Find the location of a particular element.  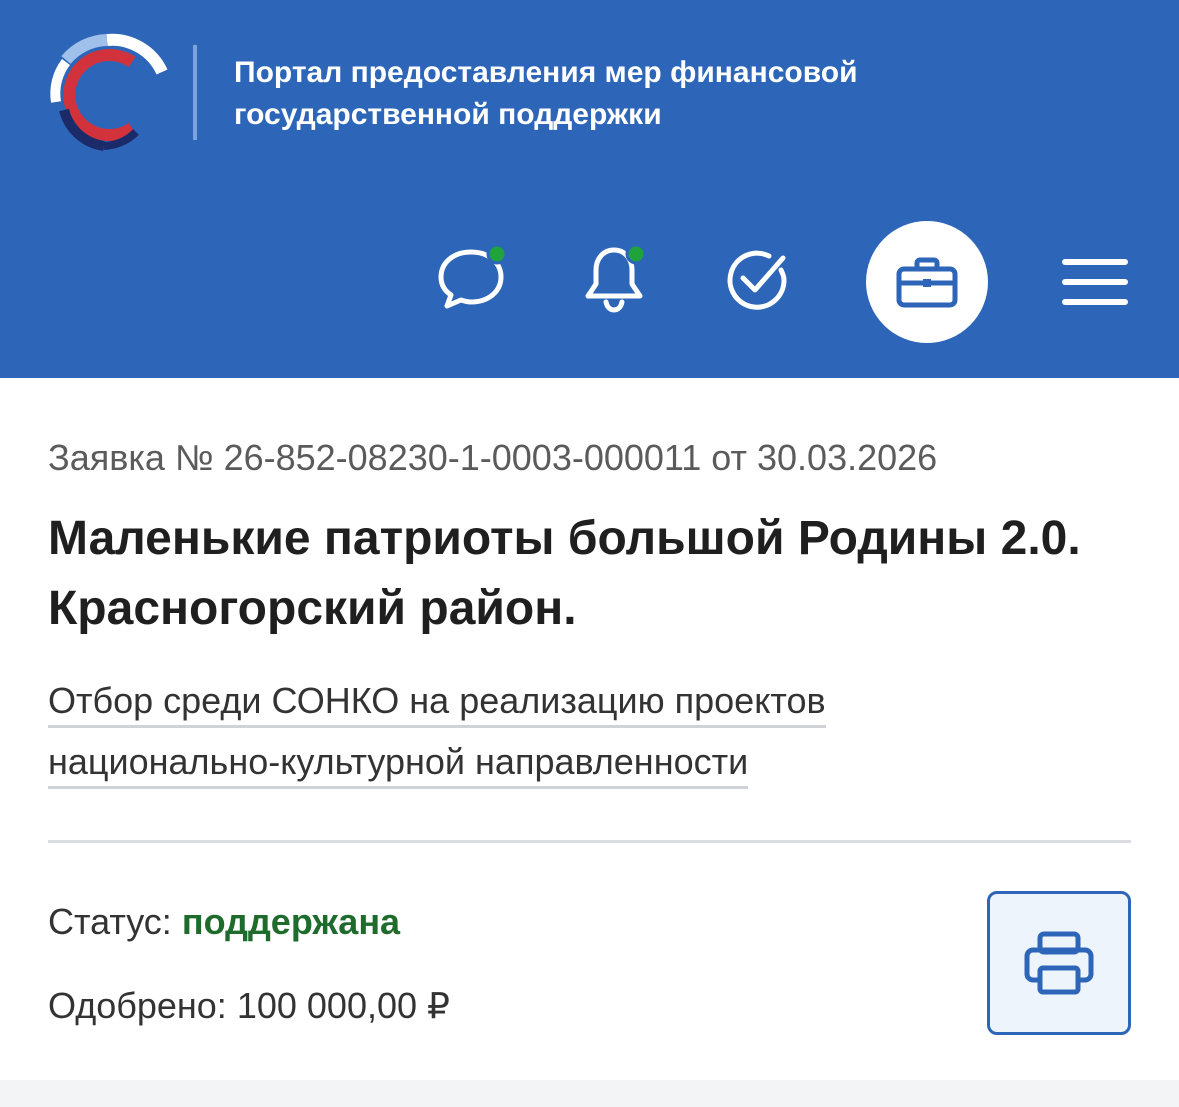

printer-icon is located at coordinates (1059, 963).